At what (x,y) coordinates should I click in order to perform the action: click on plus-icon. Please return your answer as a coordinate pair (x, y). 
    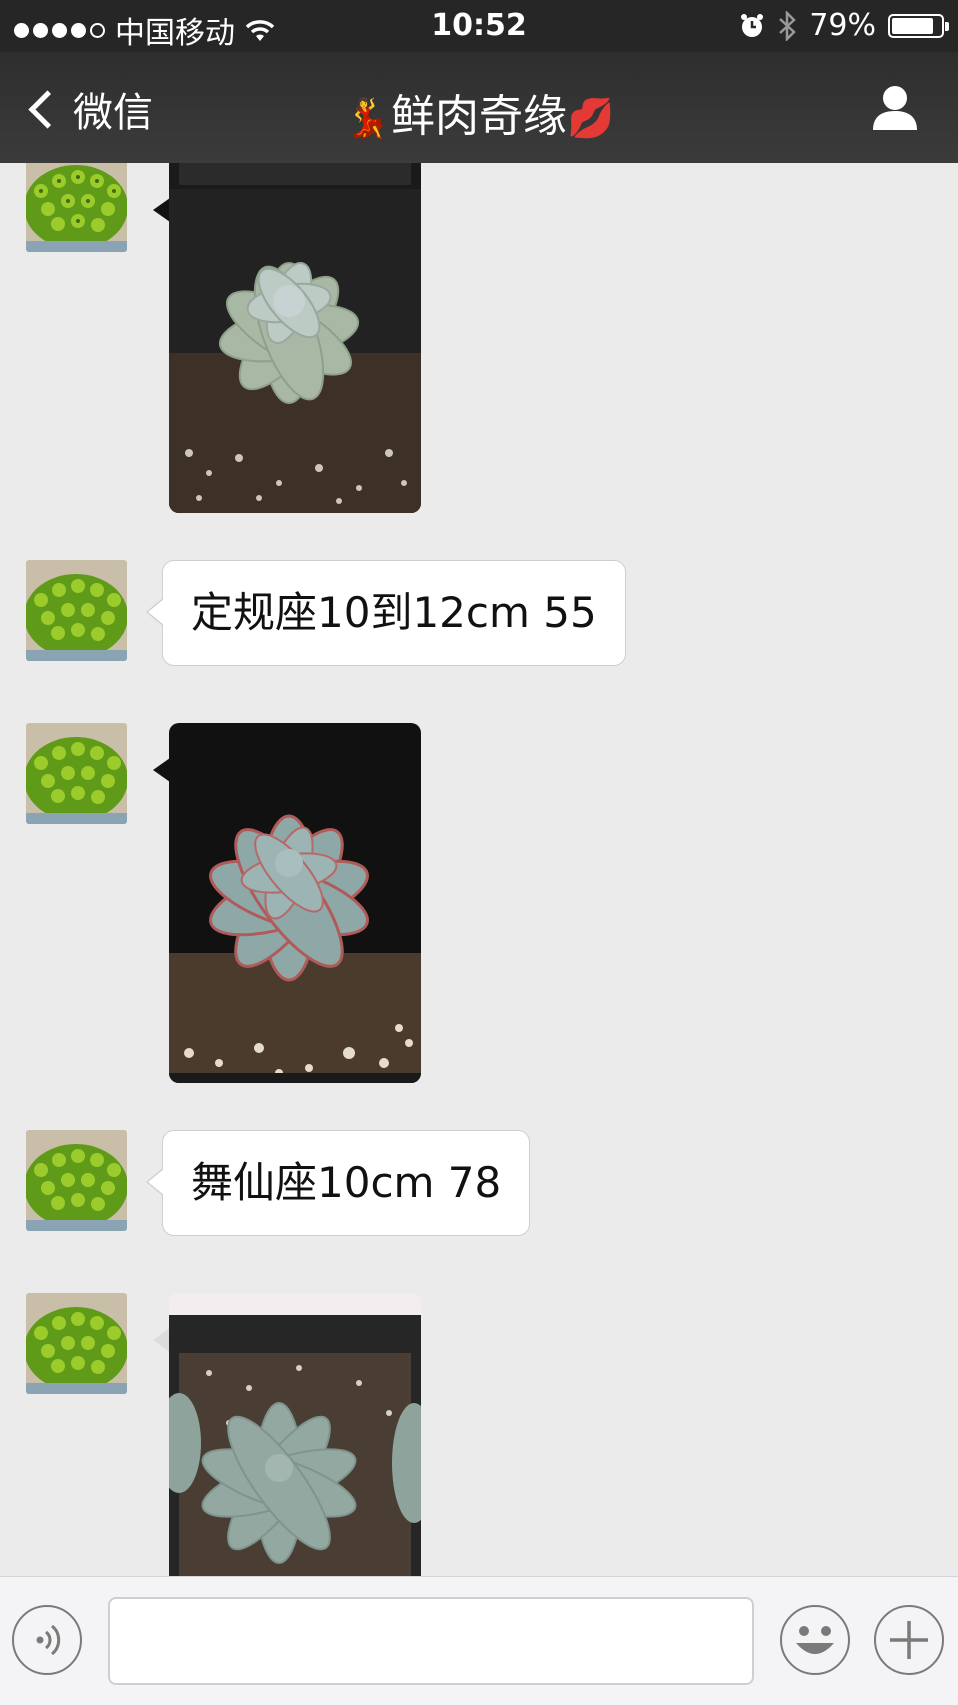
    Looking at the image, I should click on (909, 1640).